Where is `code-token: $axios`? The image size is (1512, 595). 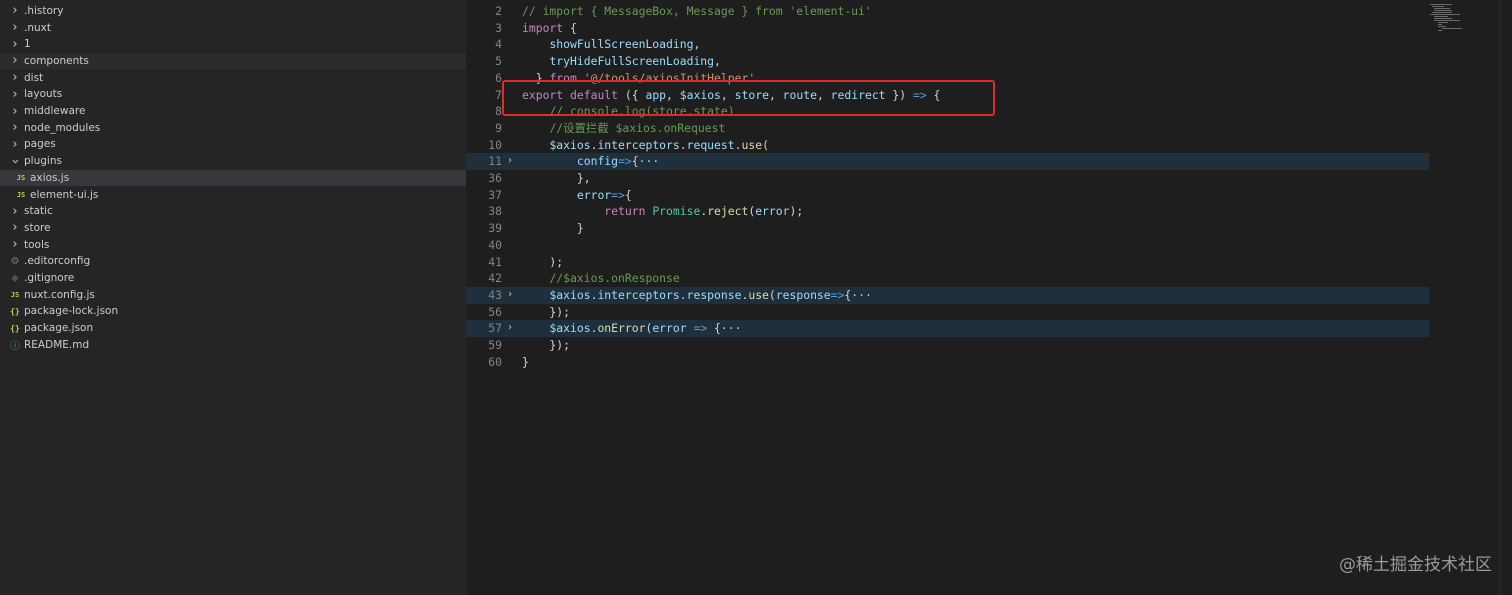
code-token: $axios is located at coordinates (570, 328).